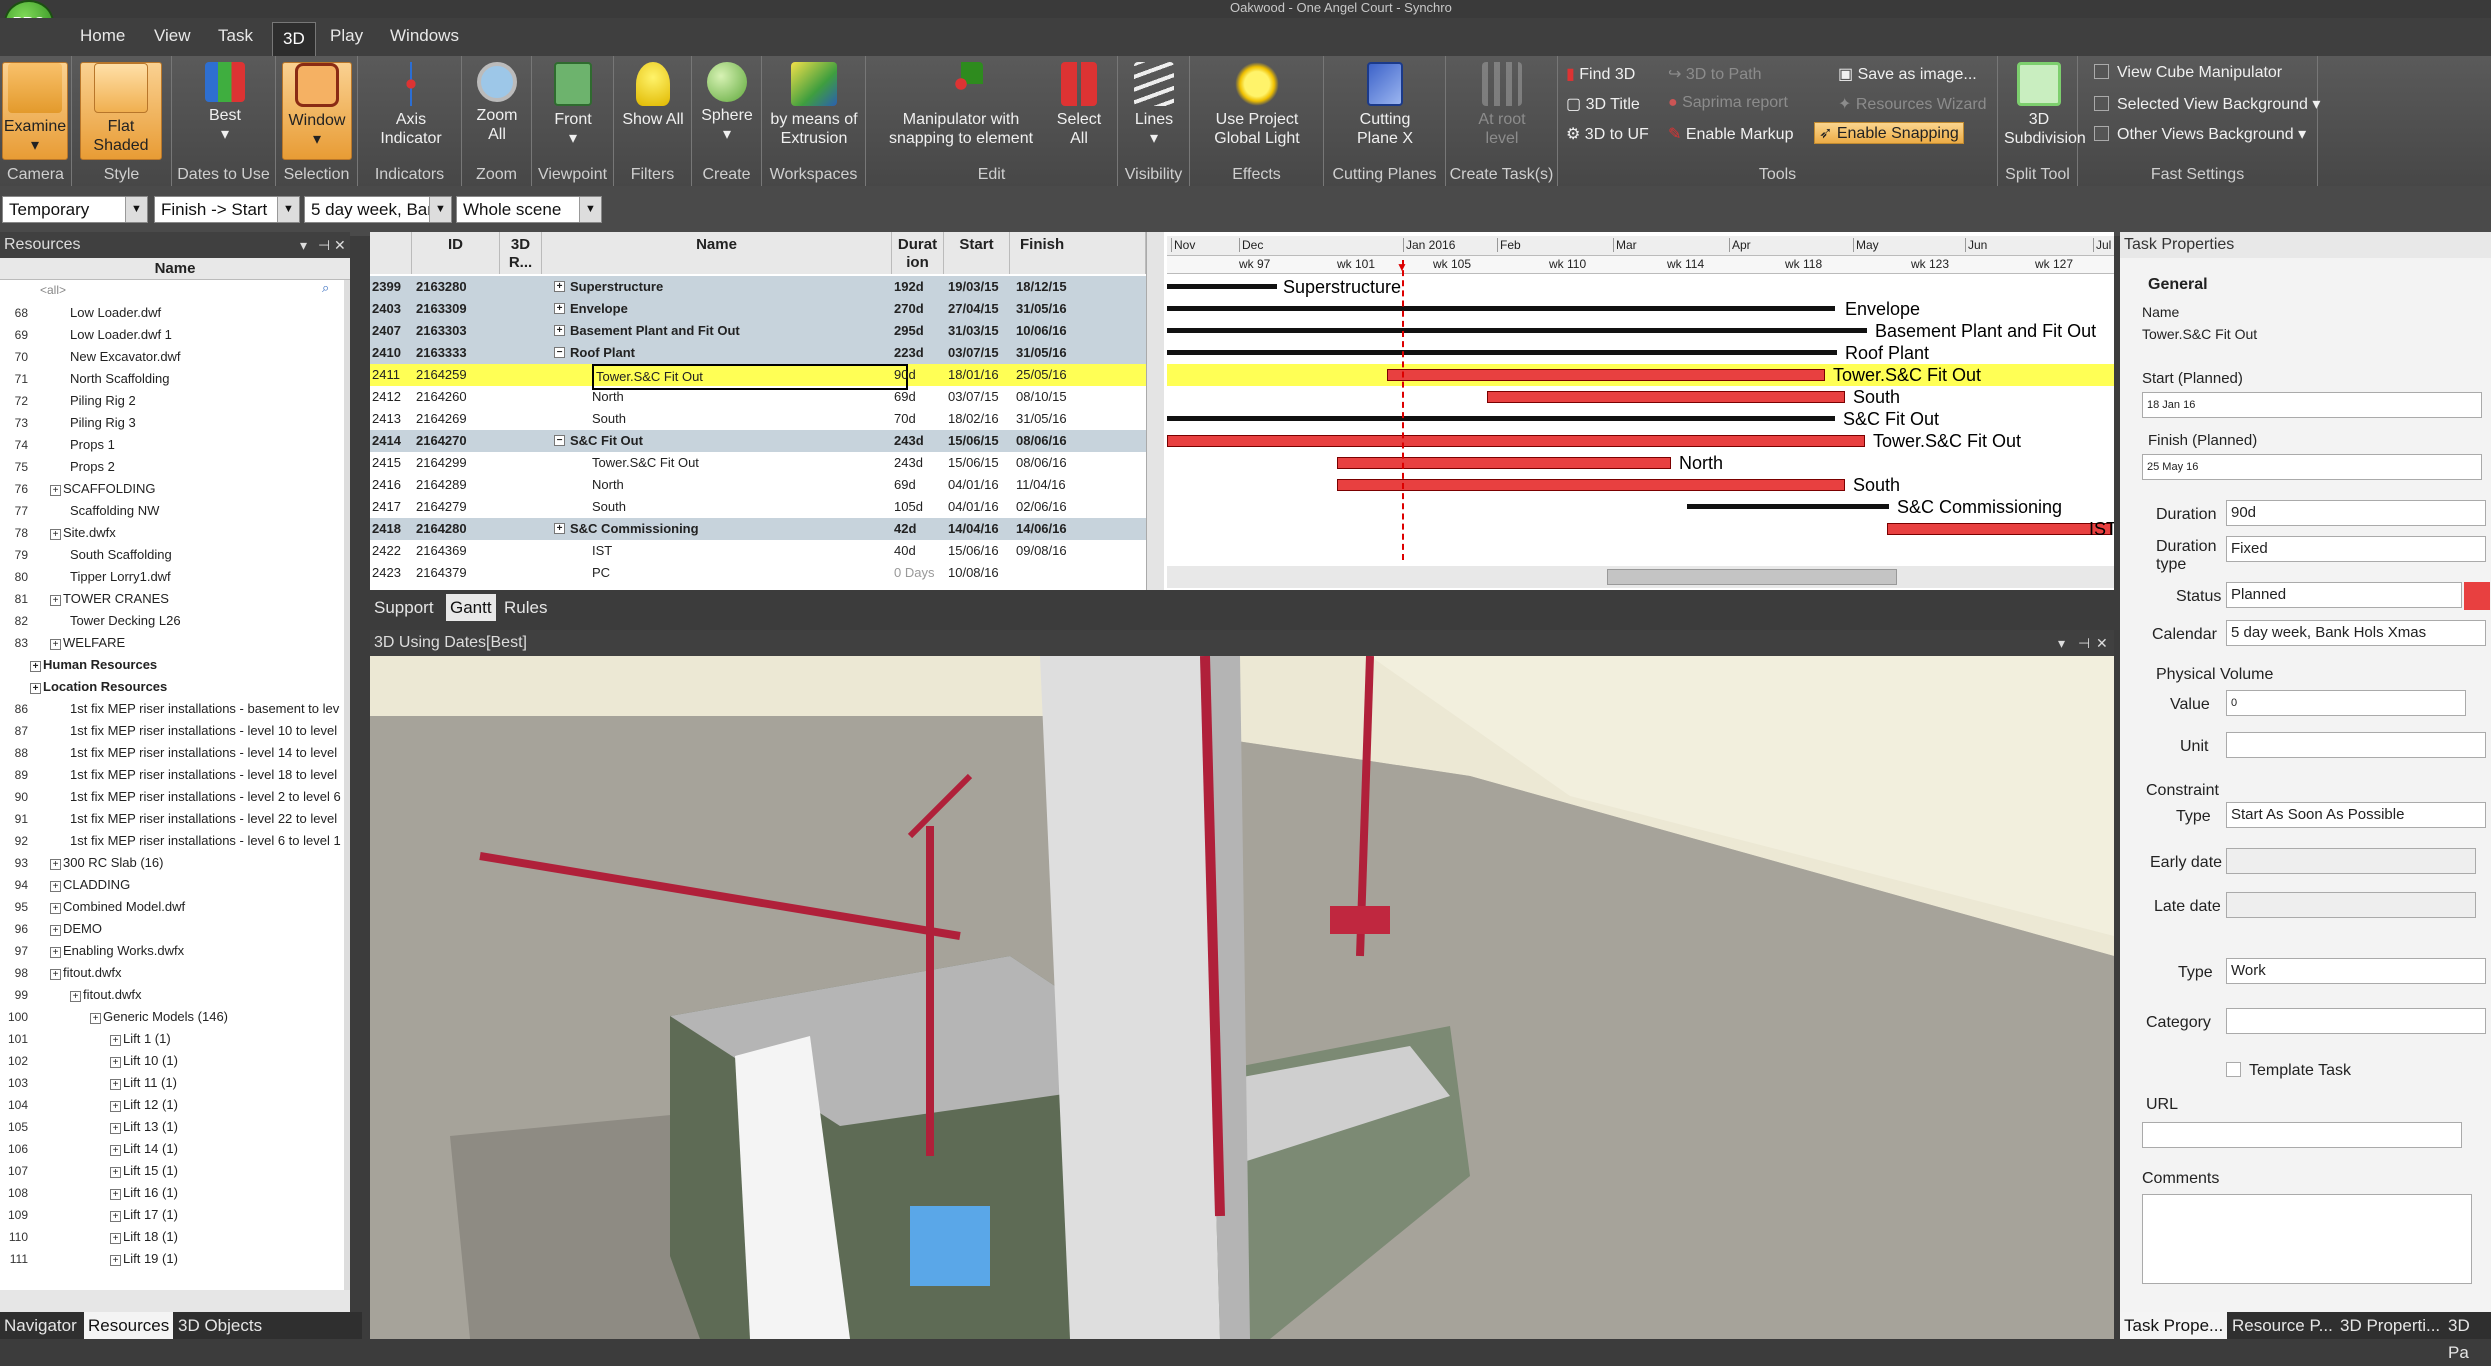  Describe the element at coordinates (225, 103) in the screenshot. I see `best-button: Best ▾` at that location.